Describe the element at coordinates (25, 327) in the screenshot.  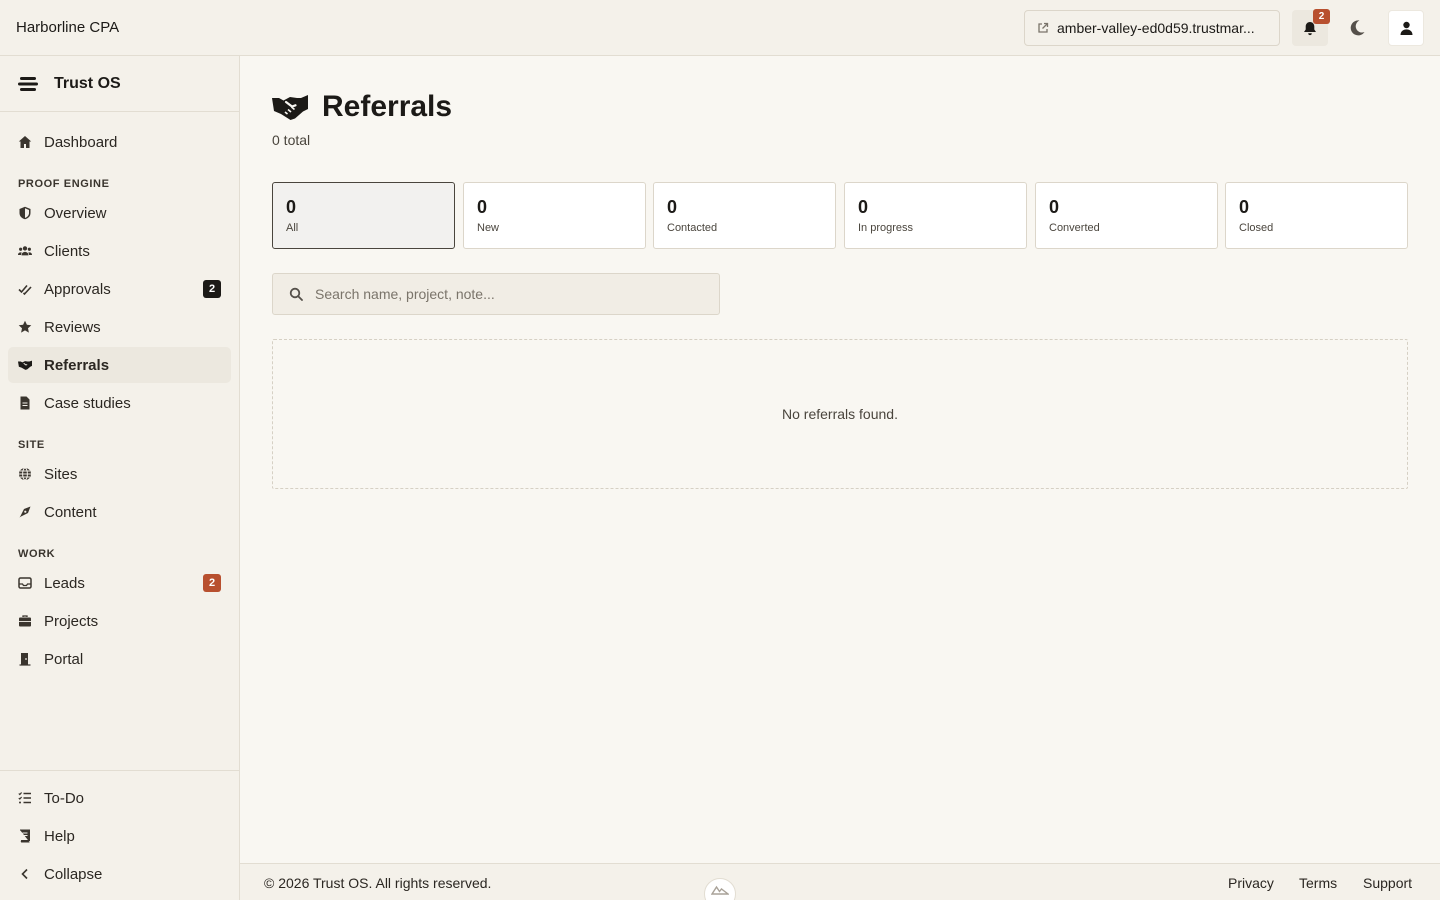
I see `star-icon` at that location.